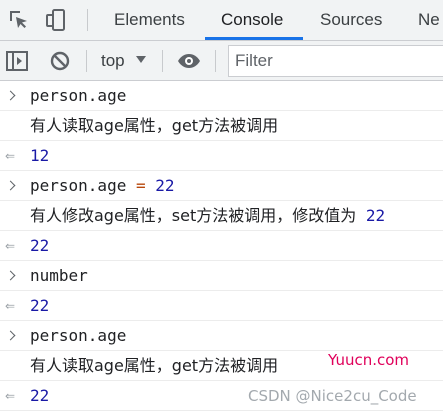 The height and width of the screenshot is (415, 443). I want to click on console-log-text: 有人修改age属性，set方法被调用，修改值为 22, so click(207, 216).